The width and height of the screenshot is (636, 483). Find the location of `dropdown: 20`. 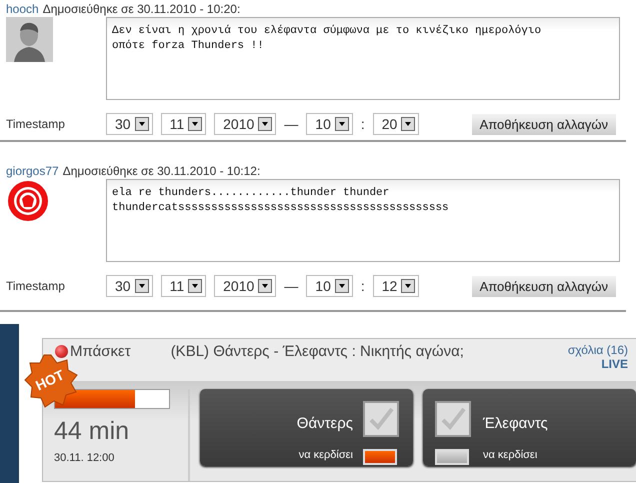

dropdown: 20 is located at coordinates (396, 124).